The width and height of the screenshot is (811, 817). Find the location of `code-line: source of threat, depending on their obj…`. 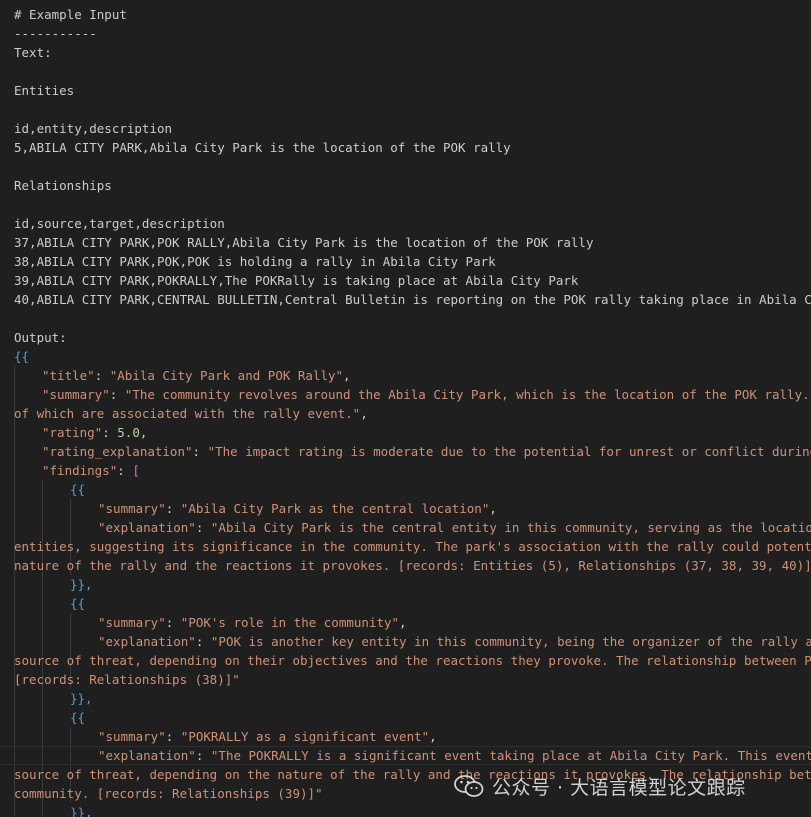

code-line: source of threat, depending on their obj… is located at coordinates (412, 660).